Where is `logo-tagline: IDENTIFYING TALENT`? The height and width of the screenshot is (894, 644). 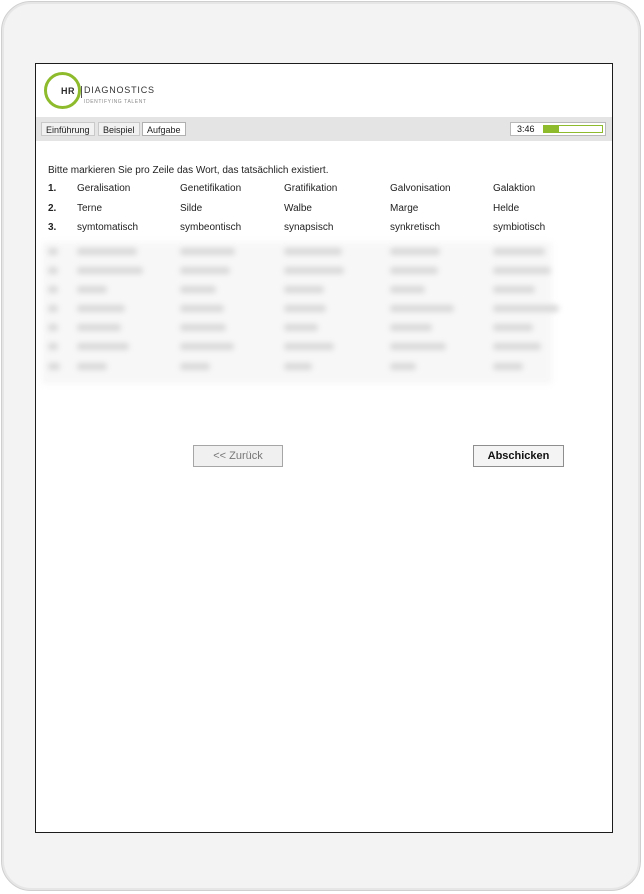 logo-tagline: IDENTIFYING TALENT is located at coordinates (115, 102).